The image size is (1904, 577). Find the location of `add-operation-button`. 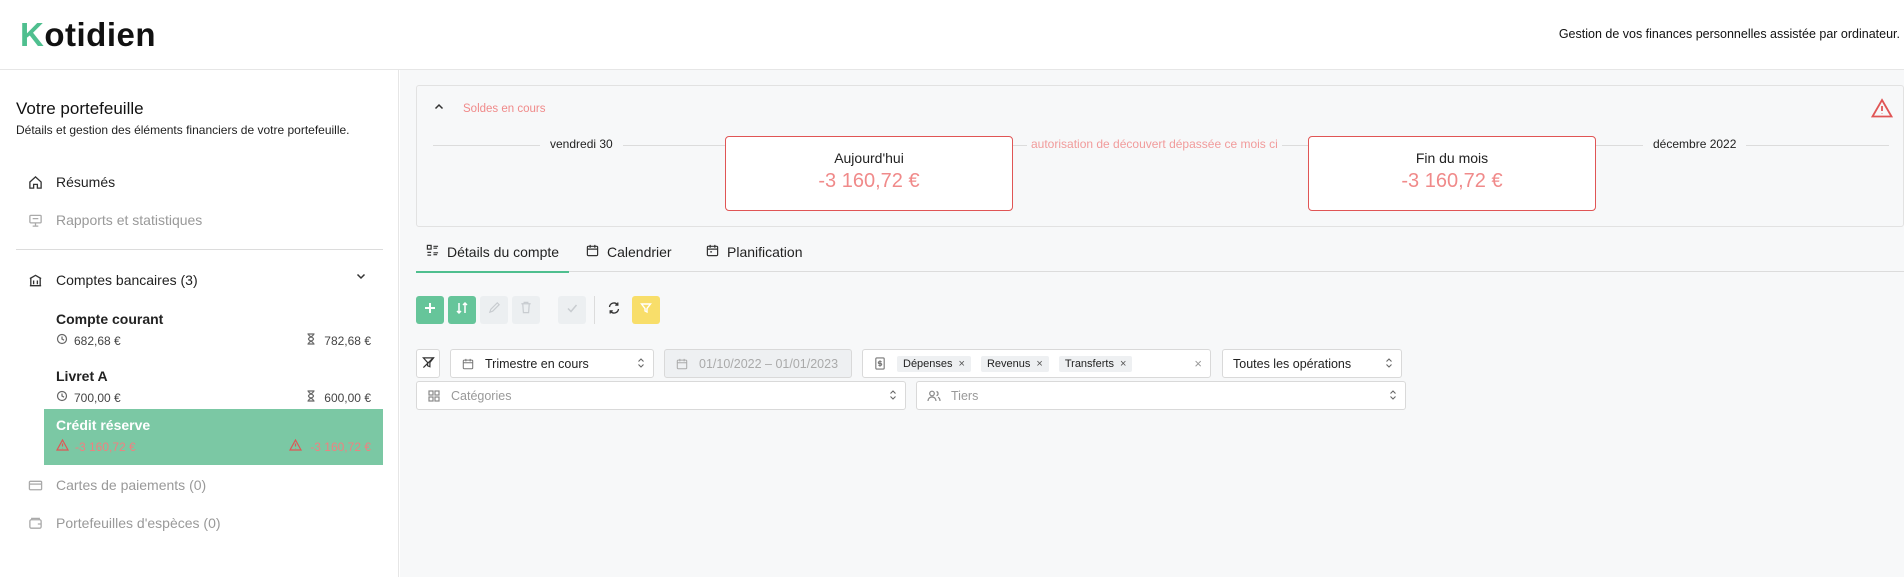

add-operation-button is located at coordinates (430, 310).